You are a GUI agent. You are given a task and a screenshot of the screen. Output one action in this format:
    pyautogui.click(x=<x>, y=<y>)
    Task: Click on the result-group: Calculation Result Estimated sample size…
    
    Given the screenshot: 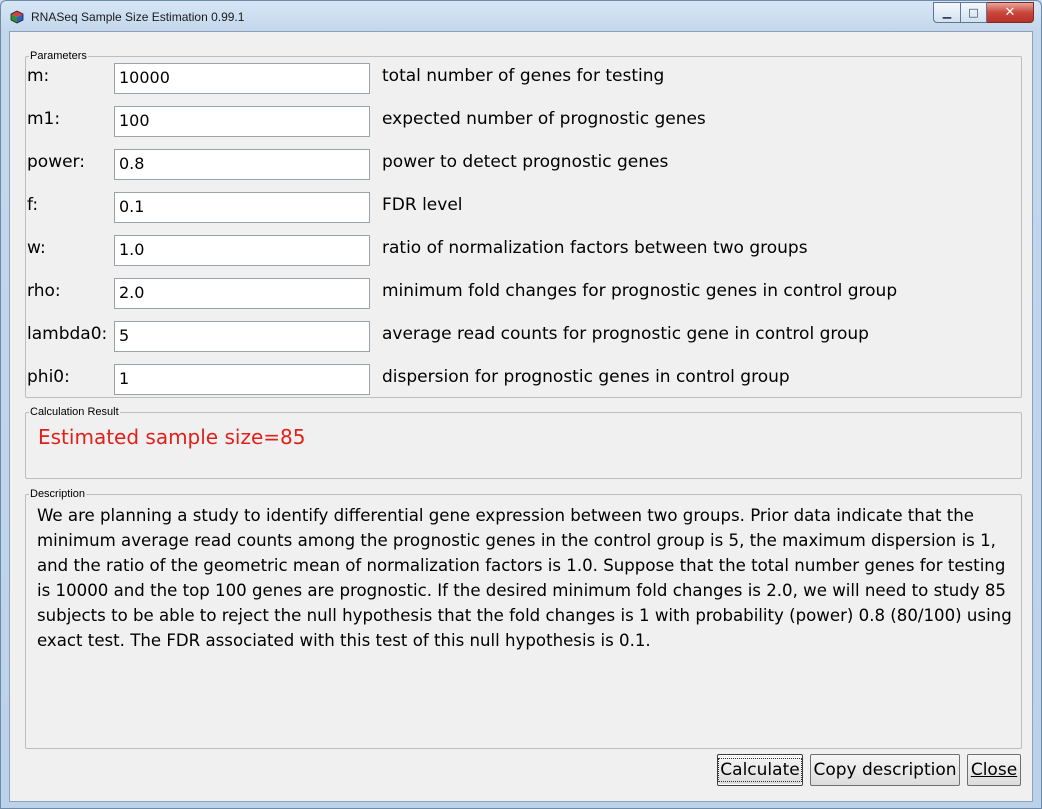 What is the action you would take?
    pyautogui.click(x=523, y=442)
    